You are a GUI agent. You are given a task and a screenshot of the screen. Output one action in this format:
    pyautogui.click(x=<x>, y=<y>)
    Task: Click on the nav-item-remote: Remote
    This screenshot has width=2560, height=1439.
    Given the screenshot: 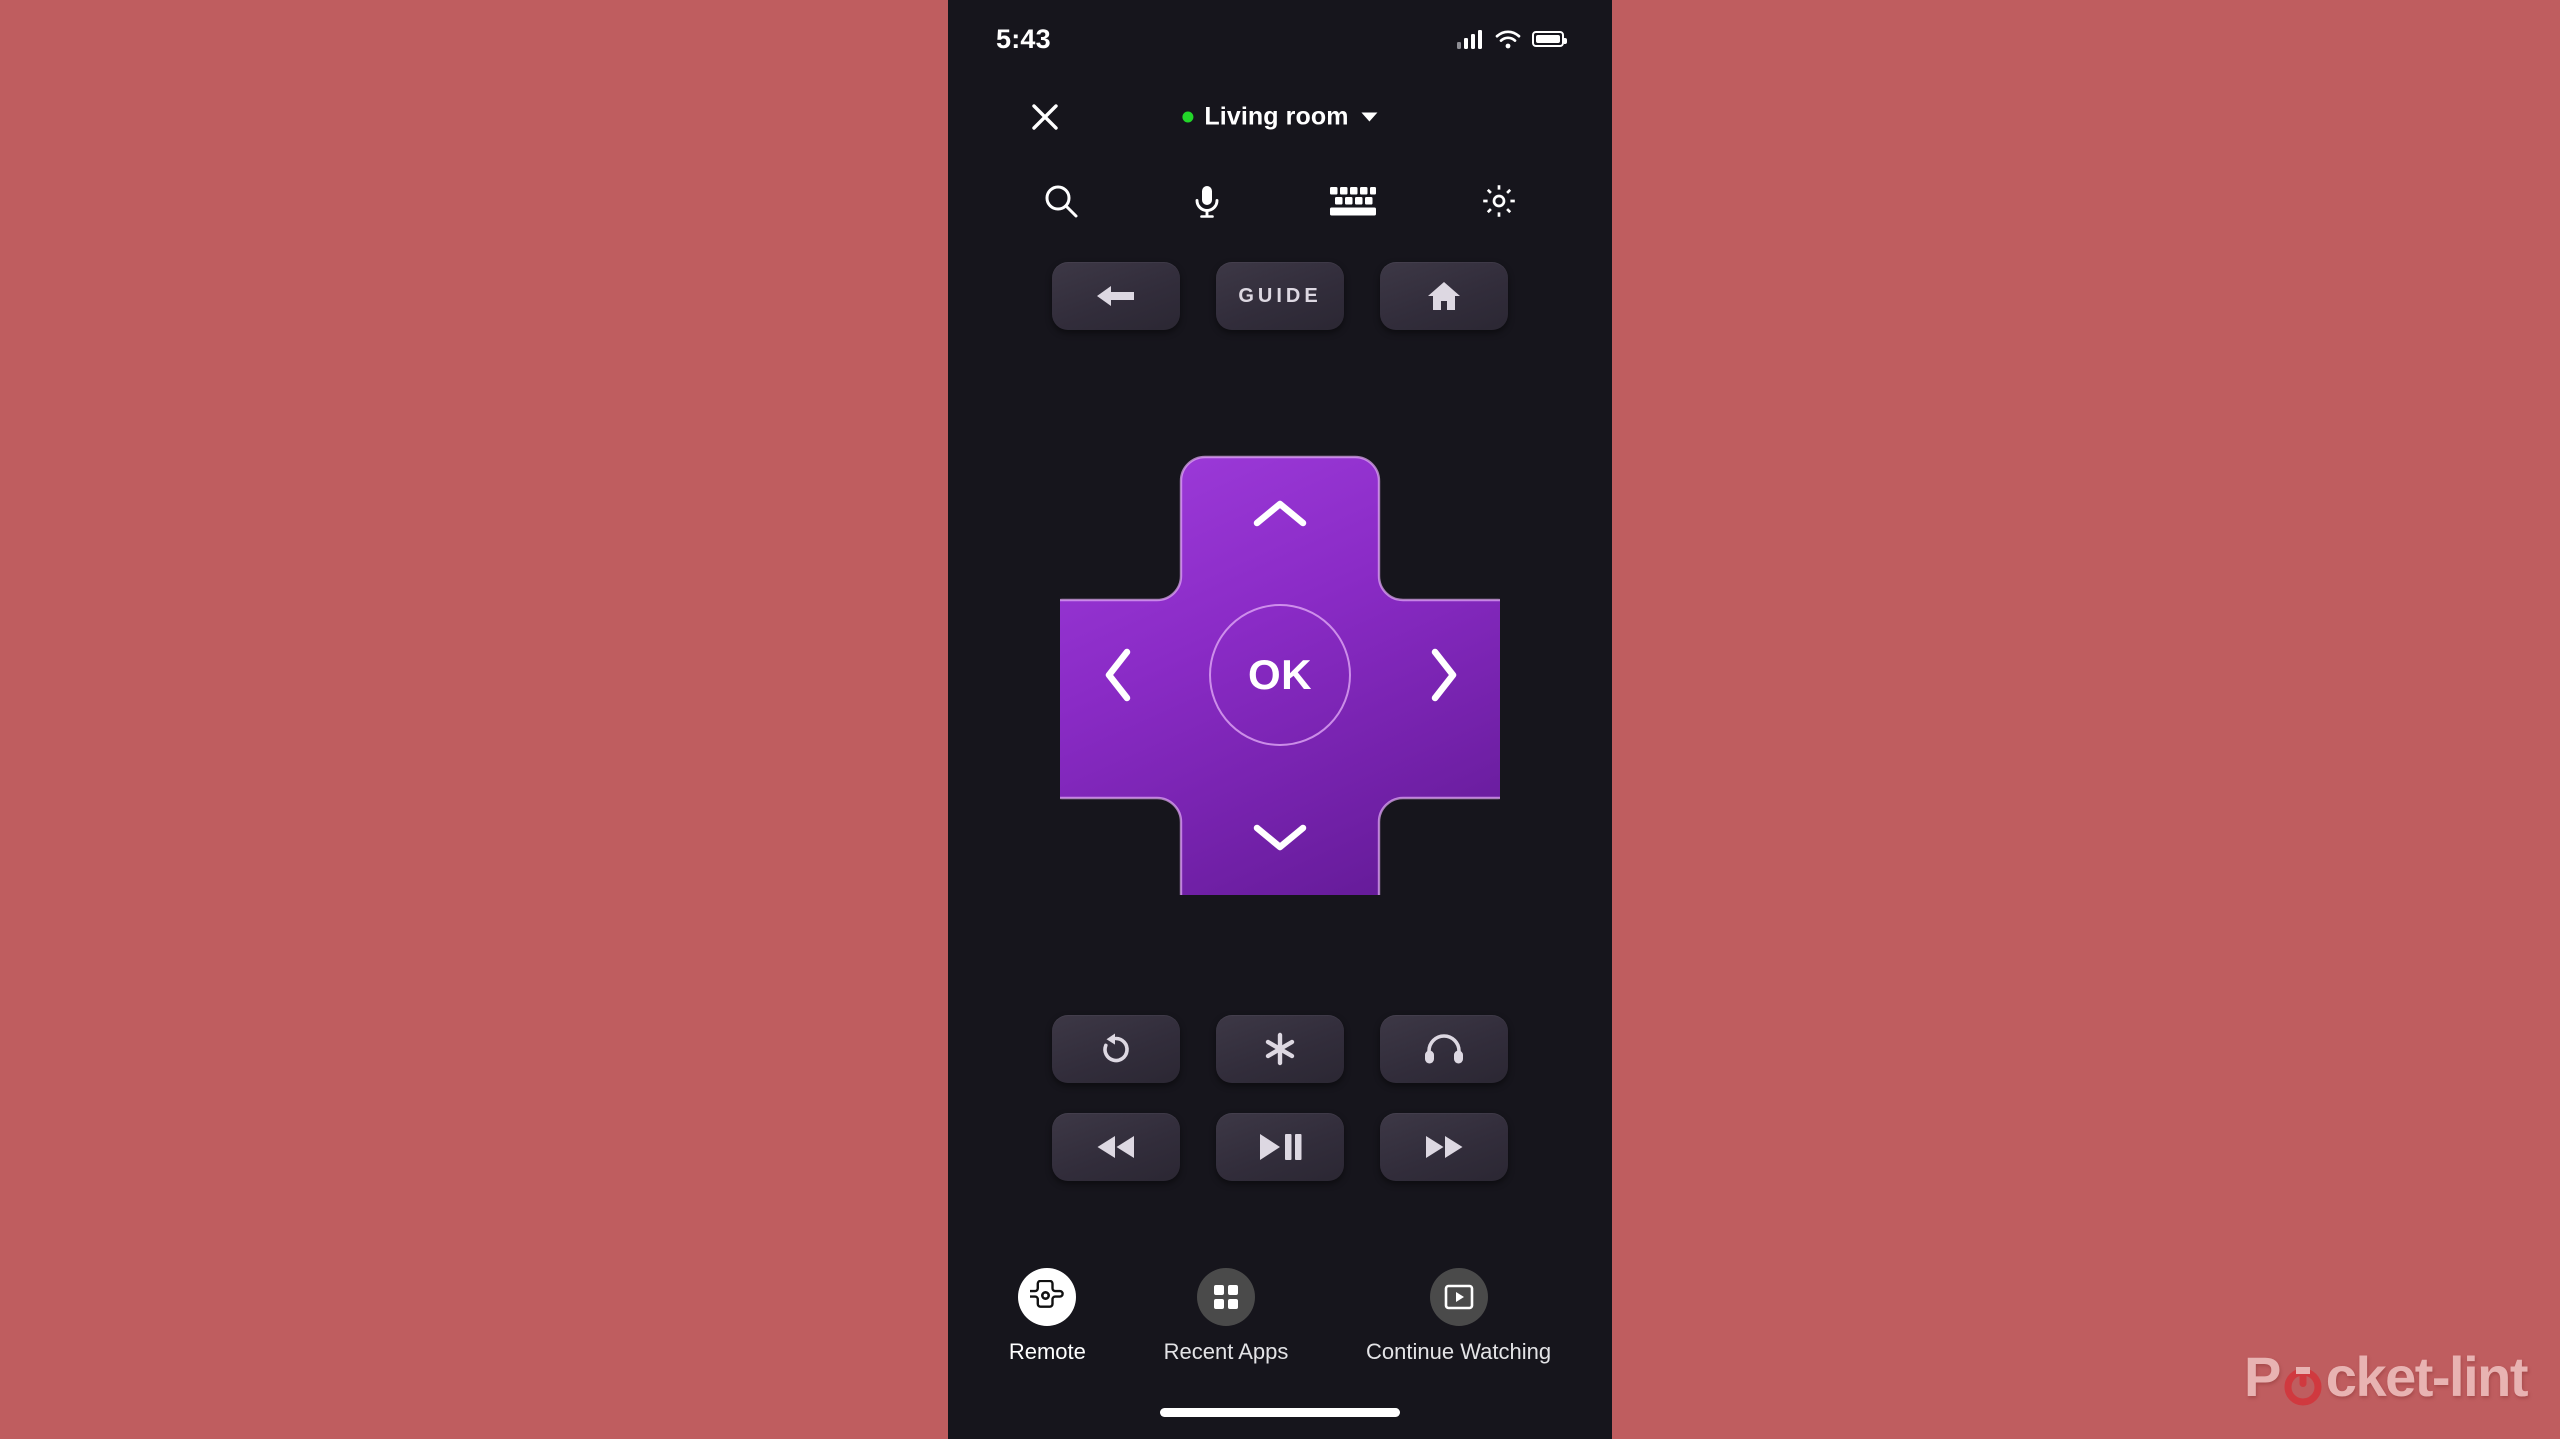 What is the action you would take?
    pyautogui.click(x=1047, y=1316)
    